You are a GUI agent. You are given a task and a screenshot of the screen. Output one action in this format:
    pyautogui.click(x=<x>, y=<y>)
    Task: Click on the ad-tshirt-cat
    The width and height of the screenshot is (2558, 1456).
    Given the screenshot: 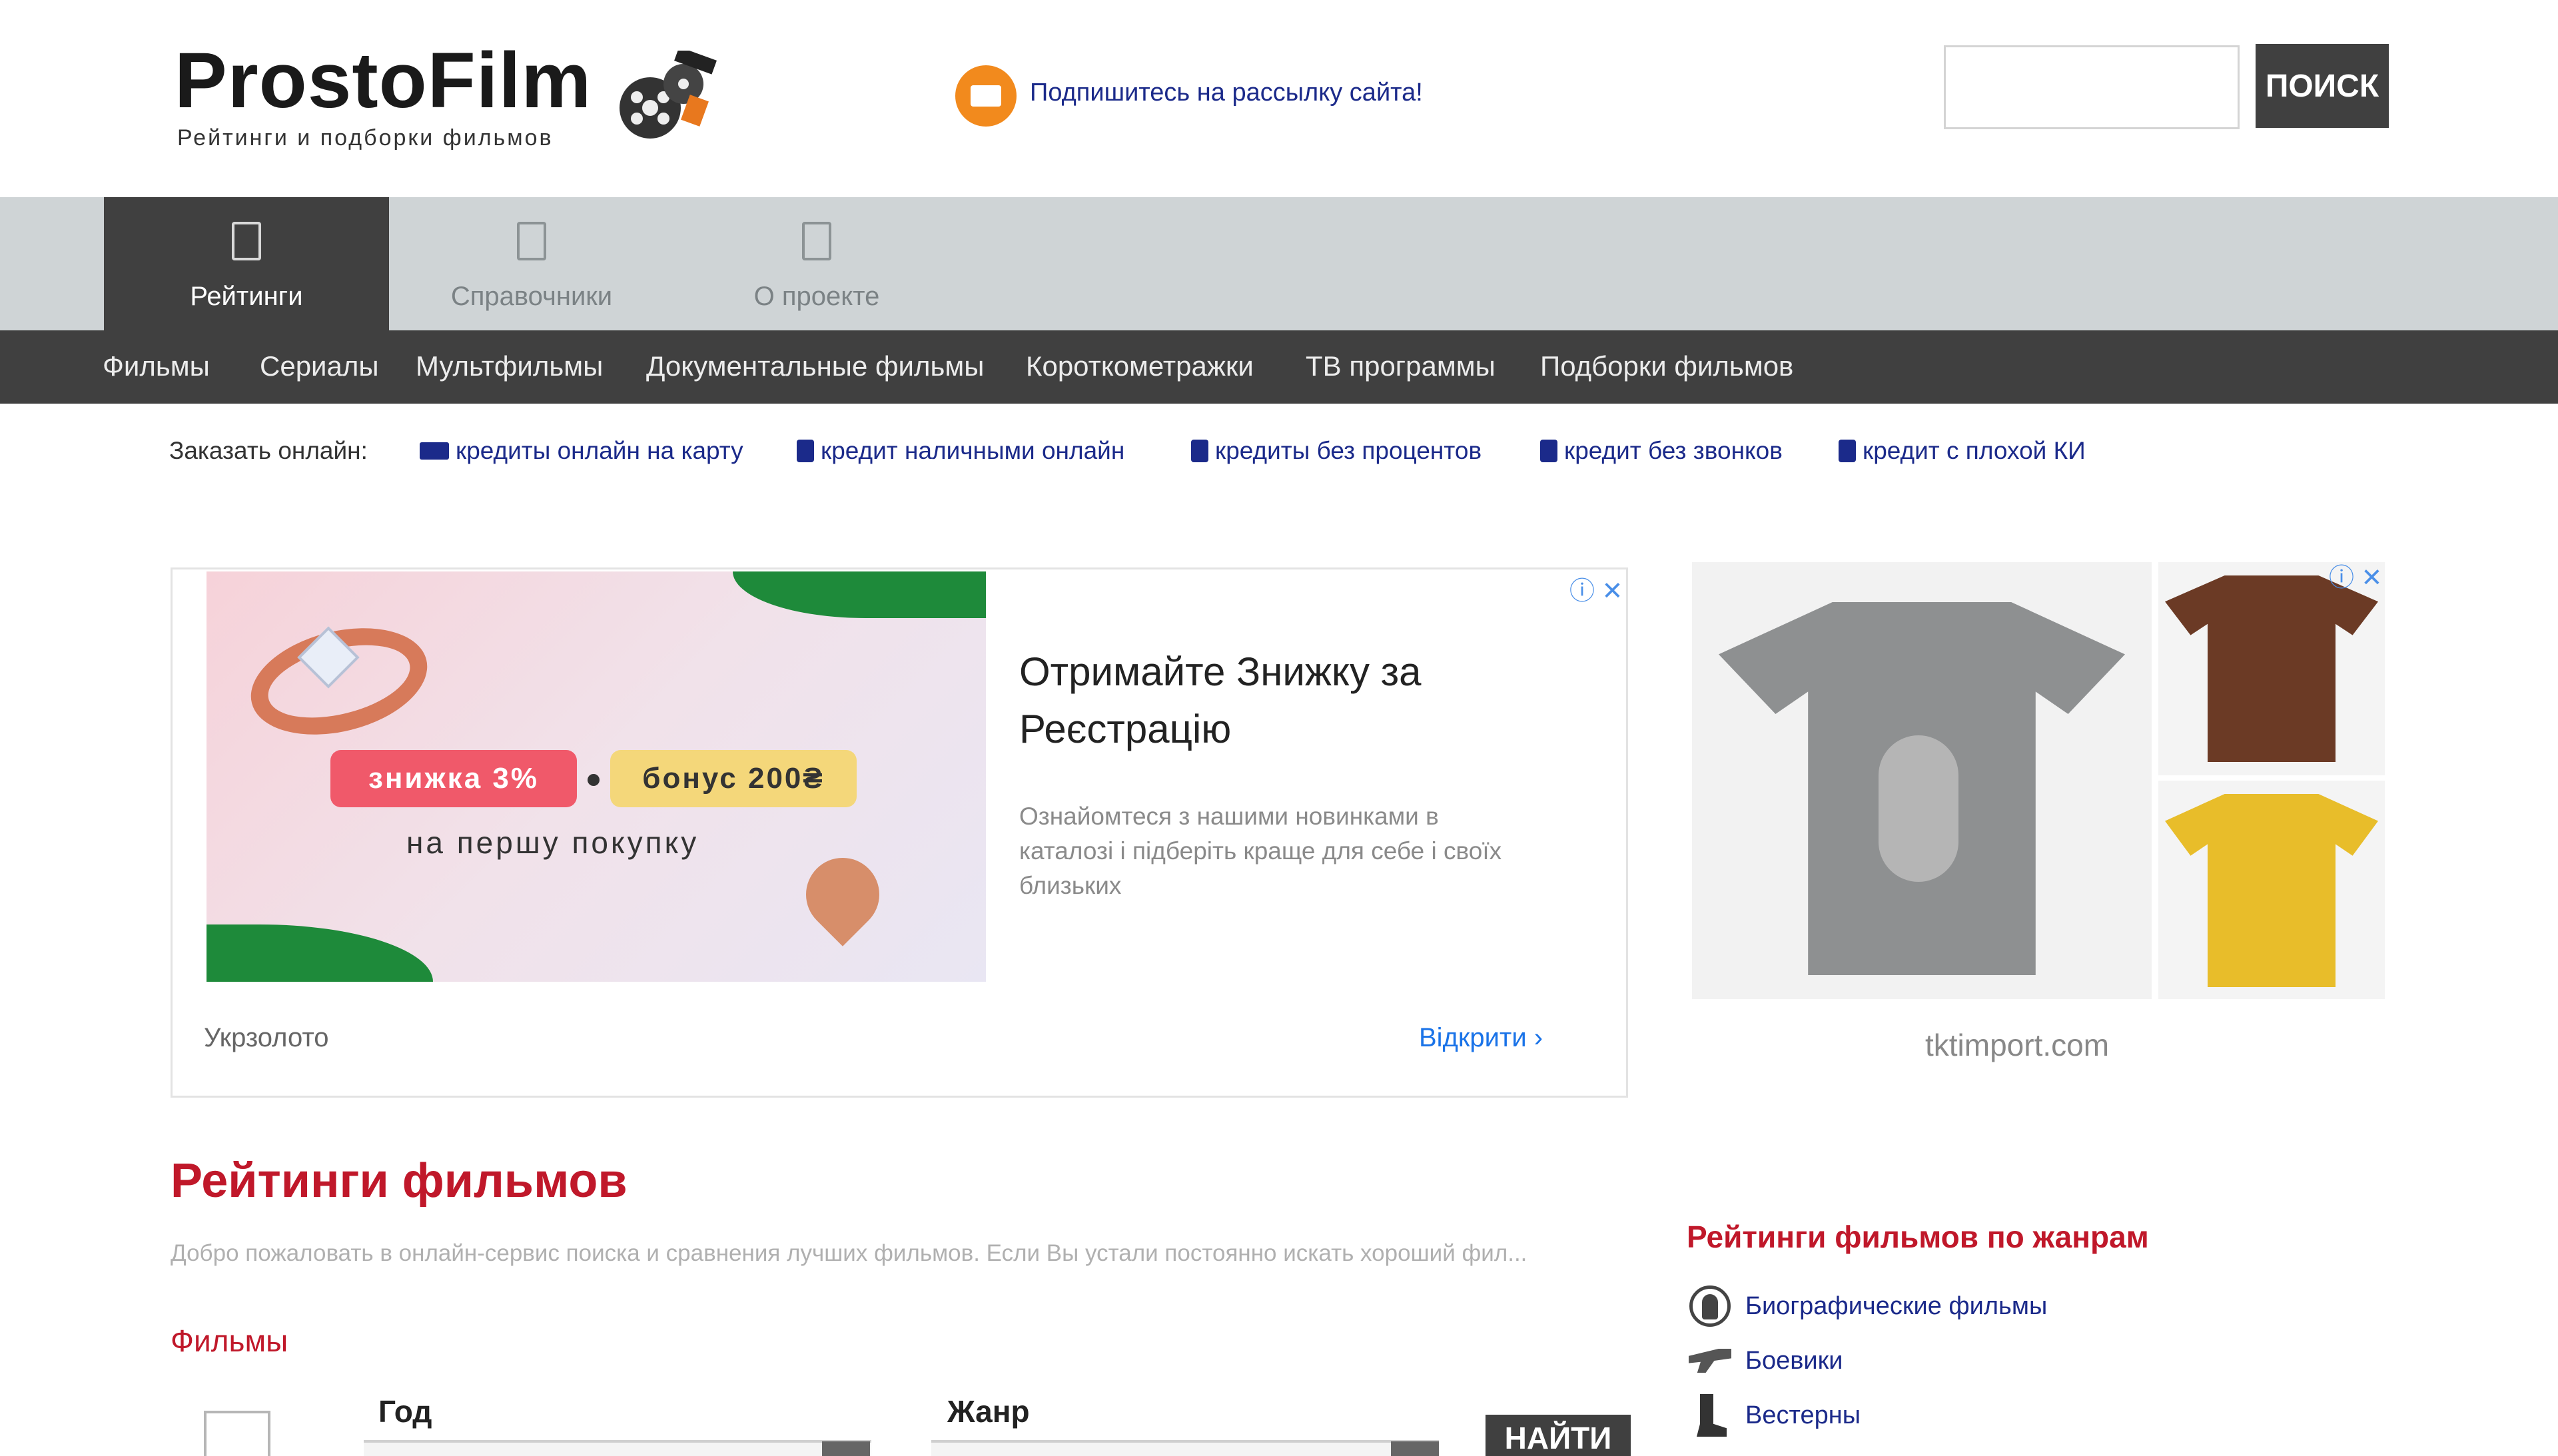 What is the action you would take?
    pyautogui.click(x=1922, y=781)
    